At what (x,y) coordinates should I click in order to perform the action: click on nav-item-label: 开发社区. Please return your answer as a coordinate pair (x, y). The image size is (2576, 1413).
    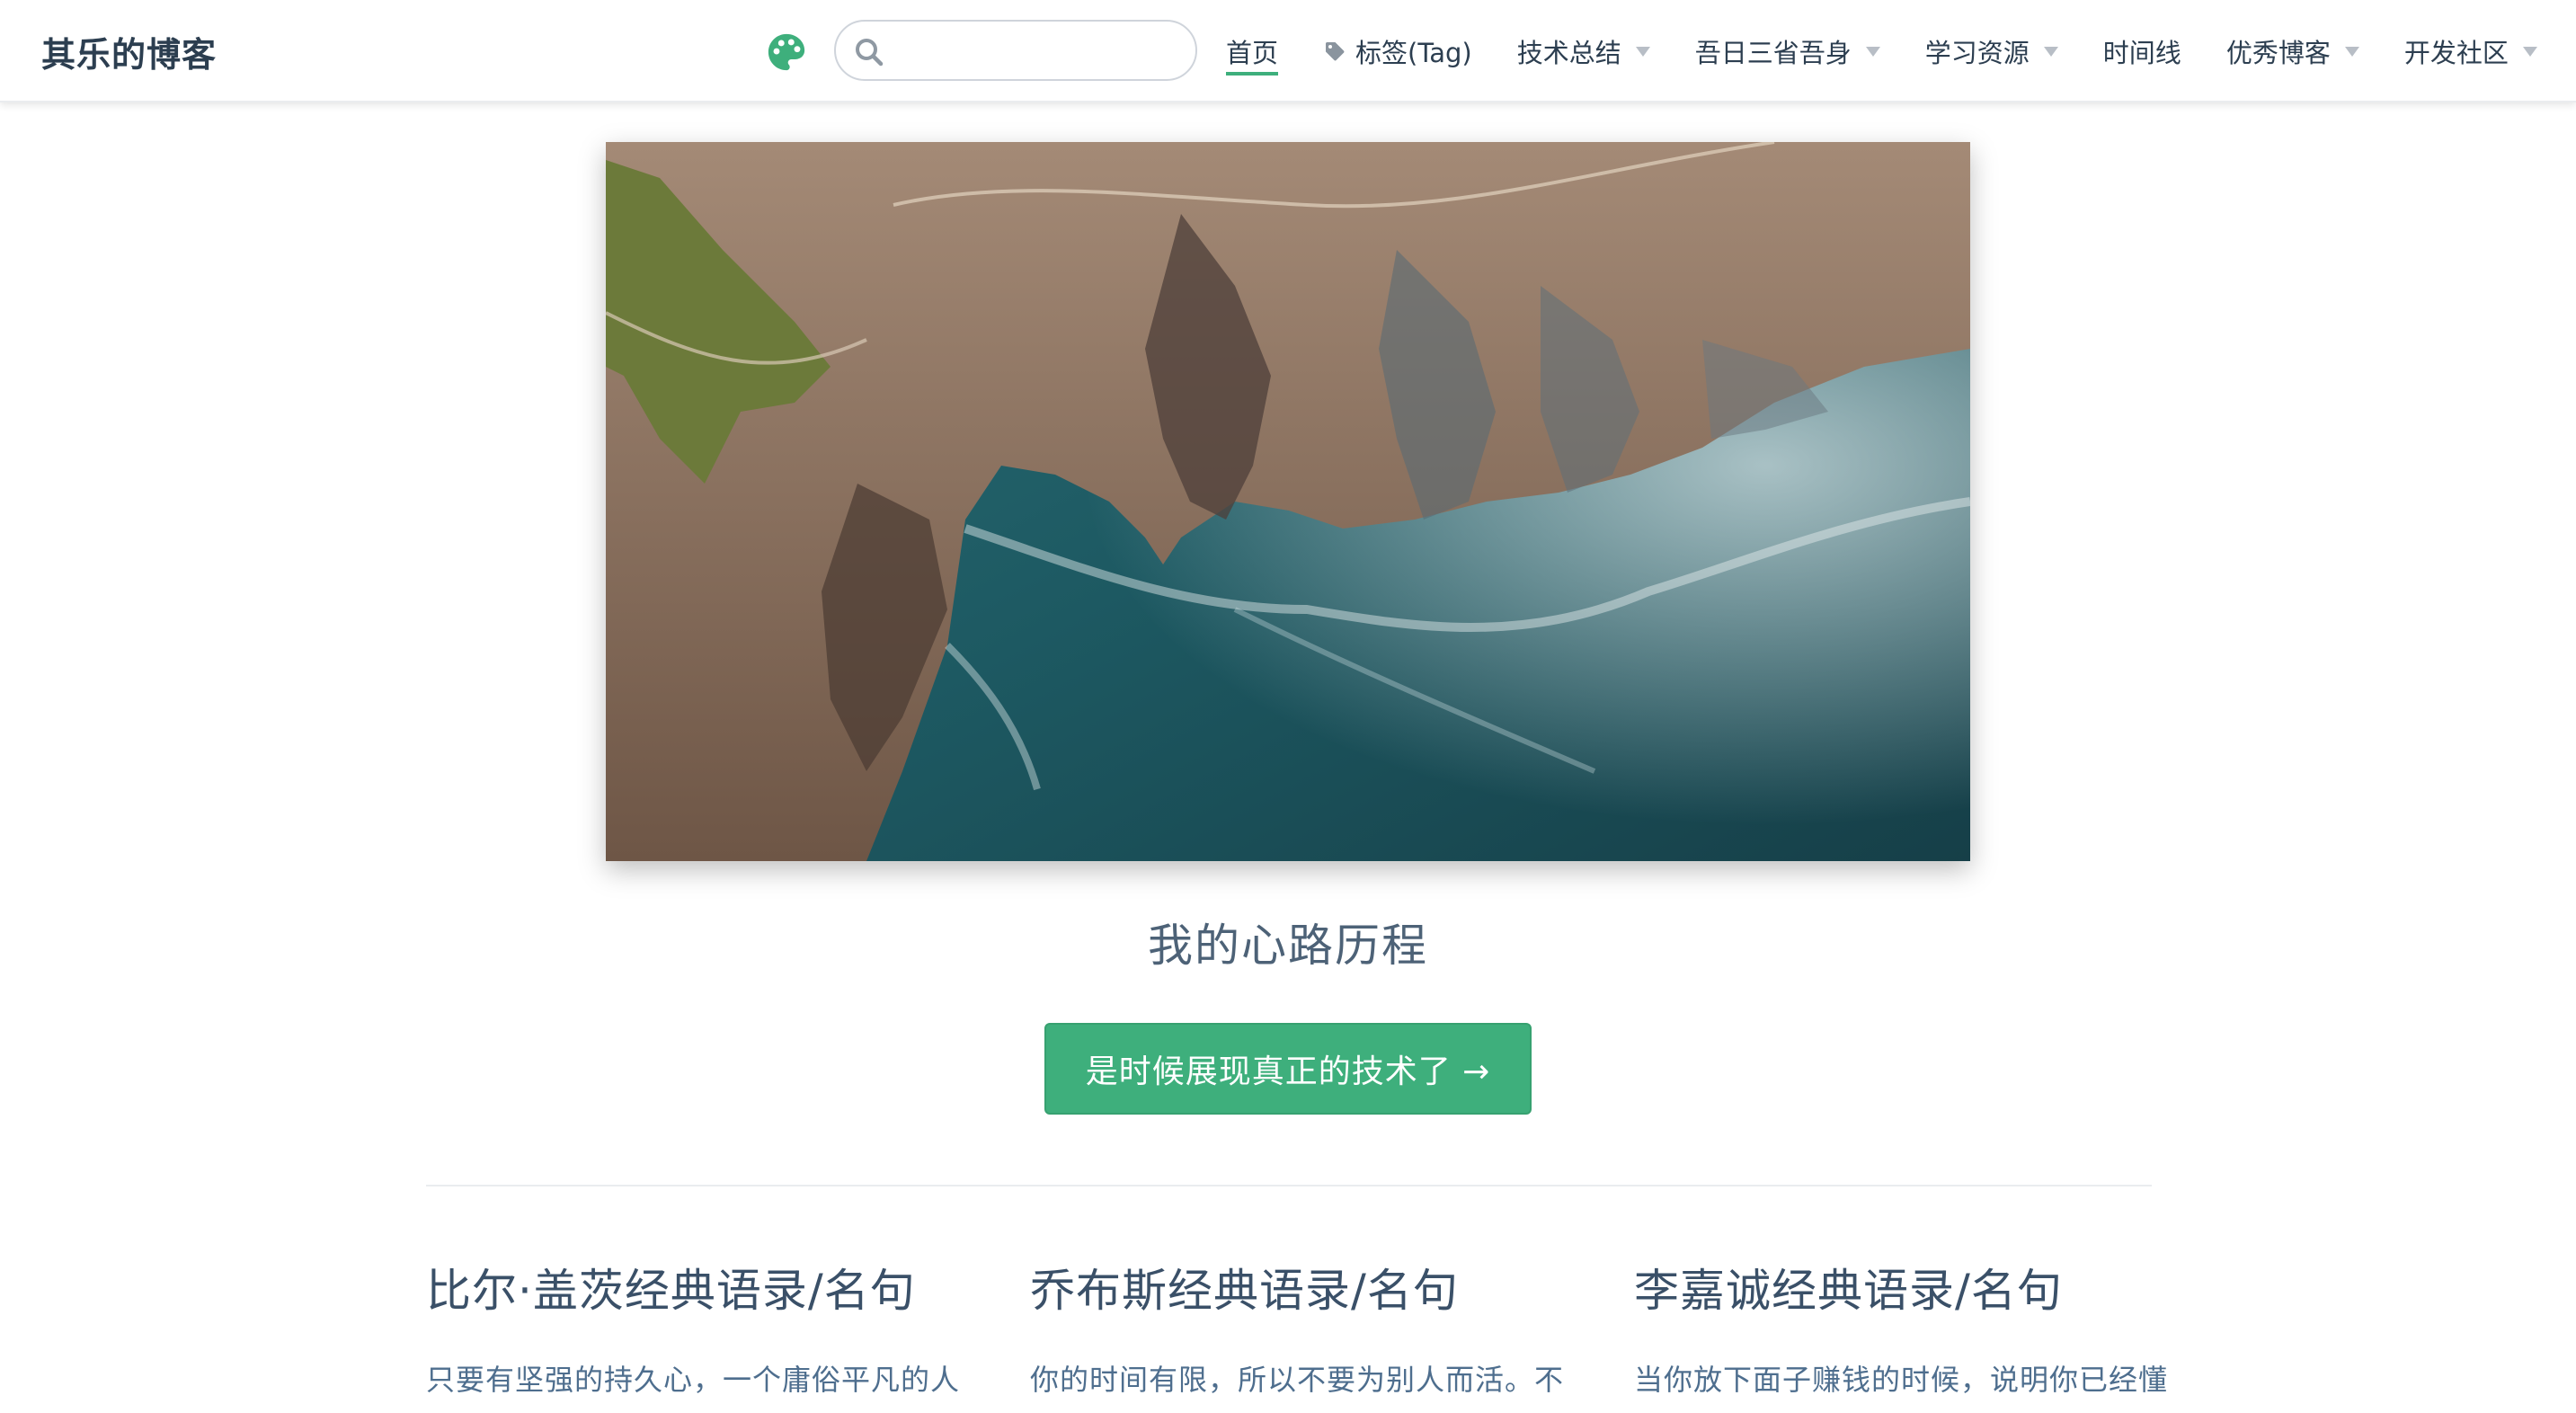
    Looking at the image, I should click on (2456, 53).